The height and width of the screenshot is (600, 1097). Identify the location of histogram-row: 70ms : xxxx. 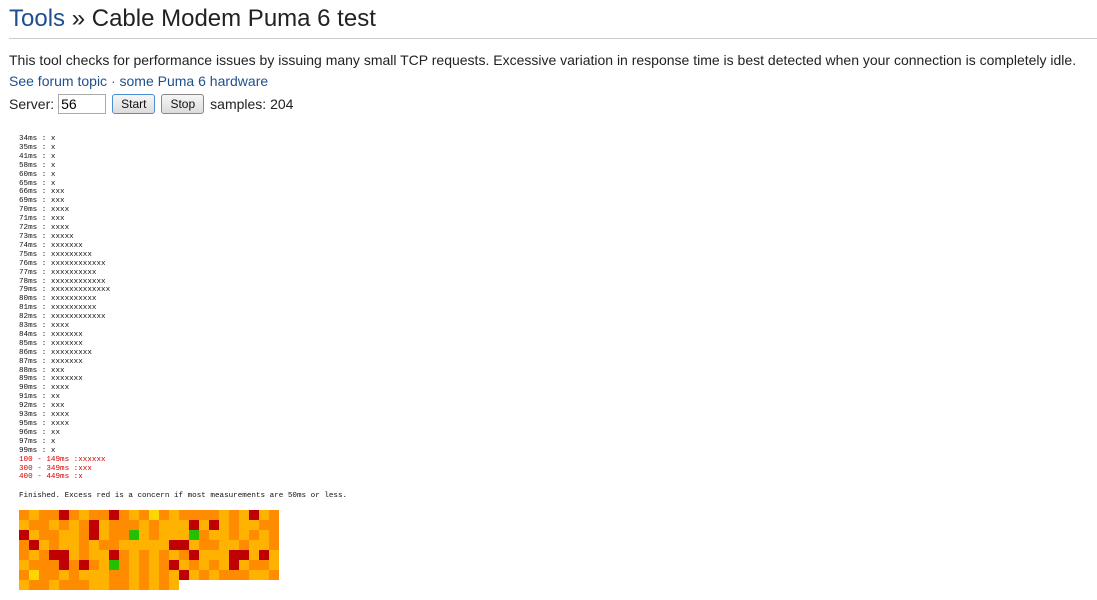
(44, 210).